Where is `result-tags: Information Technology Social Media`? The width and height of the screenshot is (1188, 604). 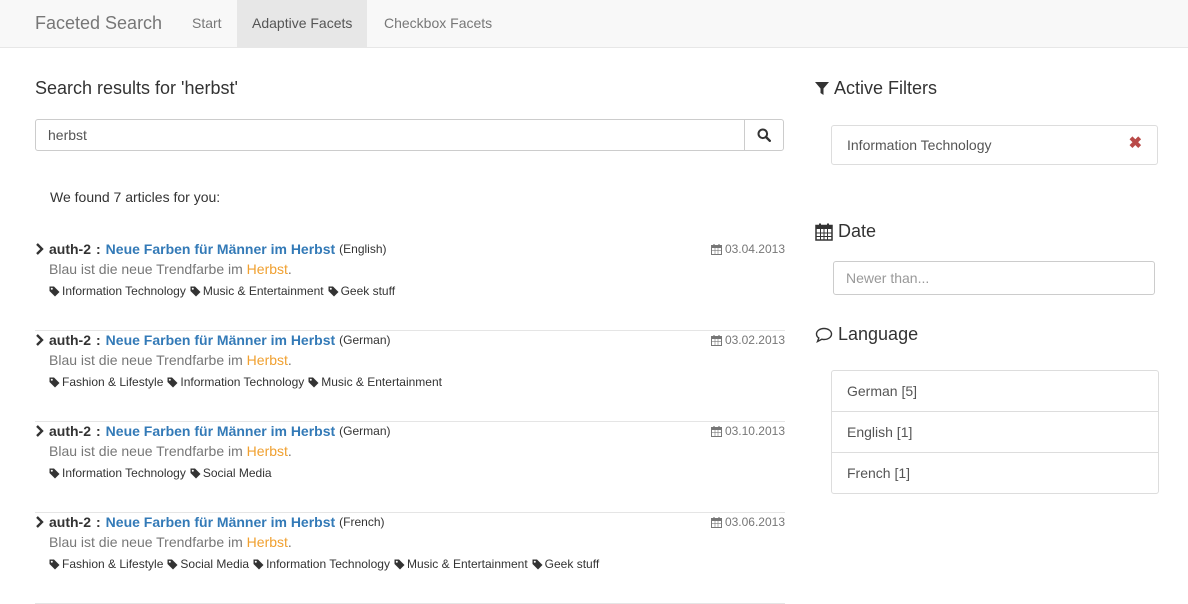 result-tags: Information Technology Social Media is located at coordinates (162, 473).